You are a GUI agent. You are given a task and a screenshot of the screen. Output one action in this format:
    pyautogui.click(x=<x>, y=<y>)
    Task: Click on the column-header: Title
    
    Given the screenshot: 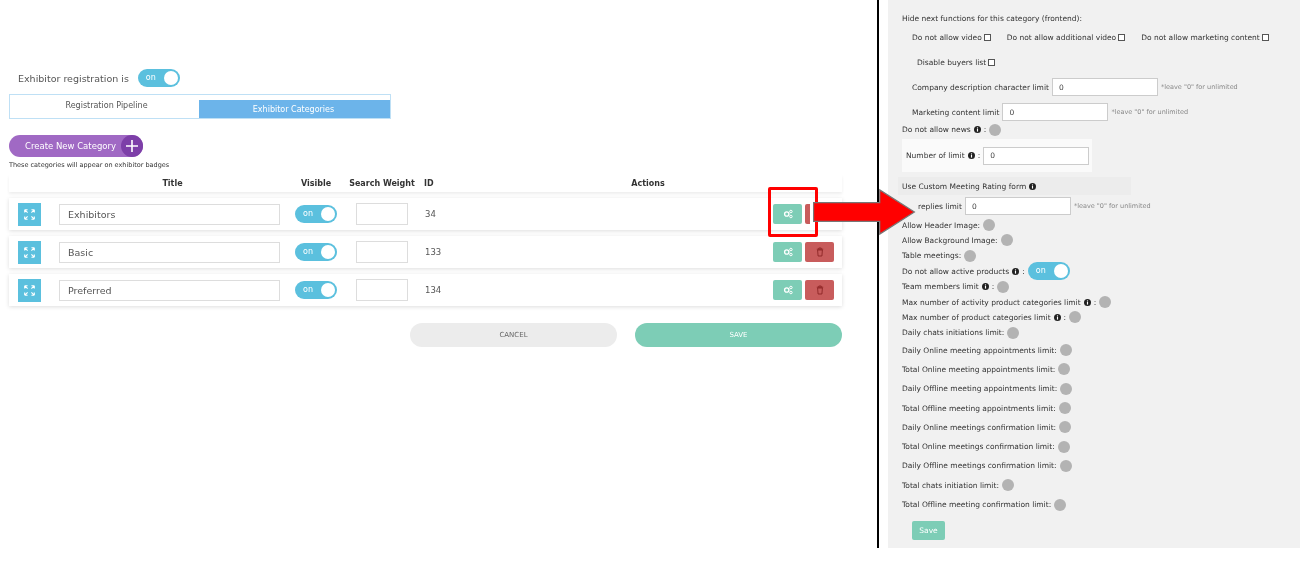 What is the action you would take?
    pyautogui.click(x=172, y=183)
    